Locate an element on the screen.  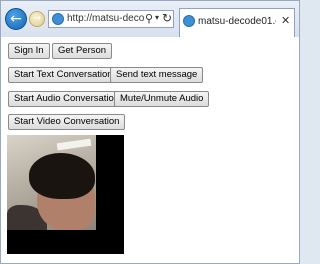
forward-button: → is located at coordinates (37, 19).